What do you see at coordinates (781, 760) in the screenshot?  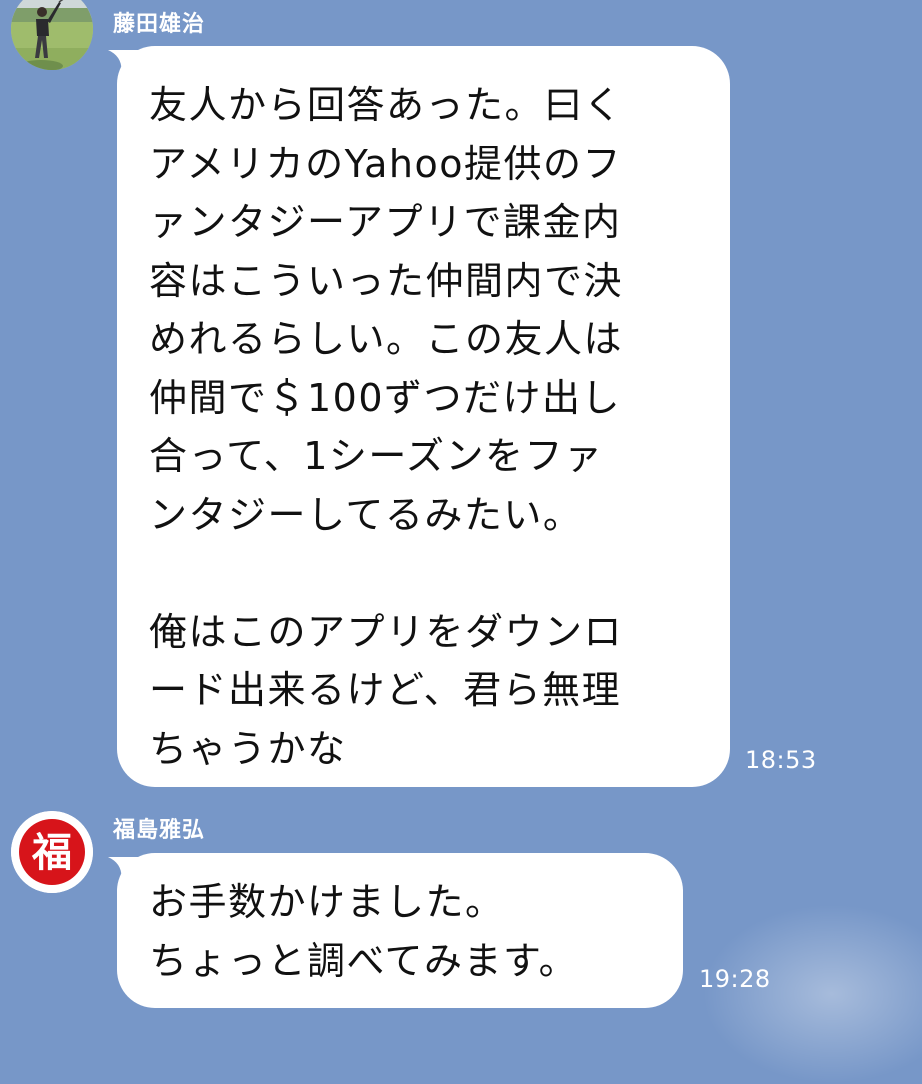 I see `message-timestamp: 18:53` at bounding box center [781, 760].